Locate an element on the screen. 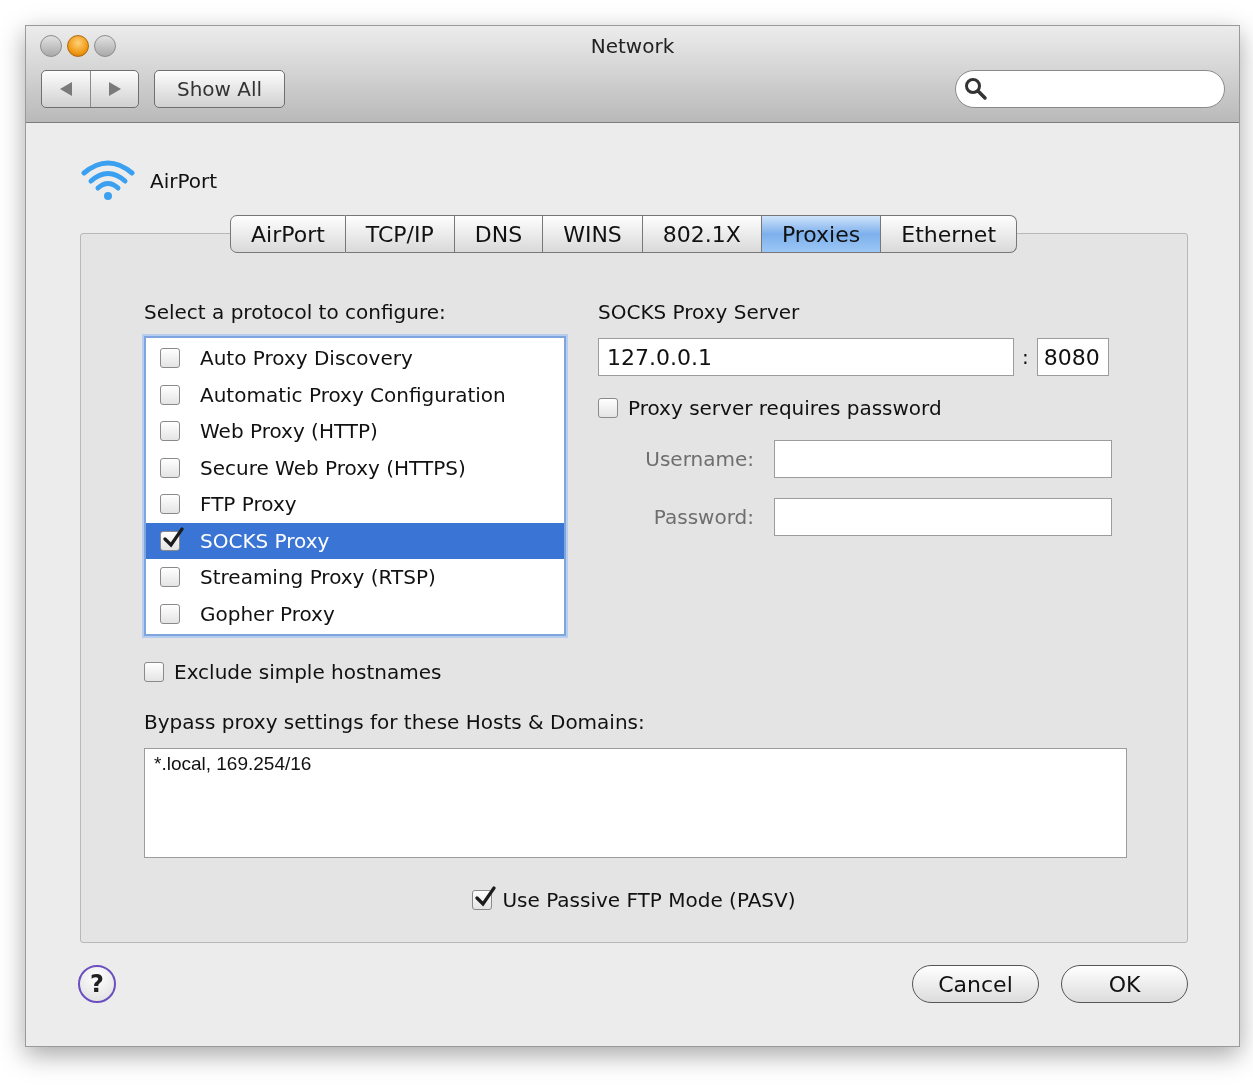 The height and width of the screenshot is (1087, 1253). tab: Proxies is located at coordinates (821, 234).